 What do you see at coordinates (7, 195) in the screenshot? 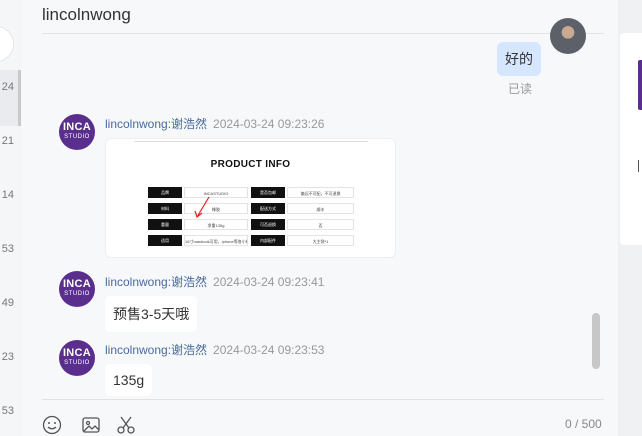
I see `conversation-badge-date: 14` at bounding box center [7, 195].